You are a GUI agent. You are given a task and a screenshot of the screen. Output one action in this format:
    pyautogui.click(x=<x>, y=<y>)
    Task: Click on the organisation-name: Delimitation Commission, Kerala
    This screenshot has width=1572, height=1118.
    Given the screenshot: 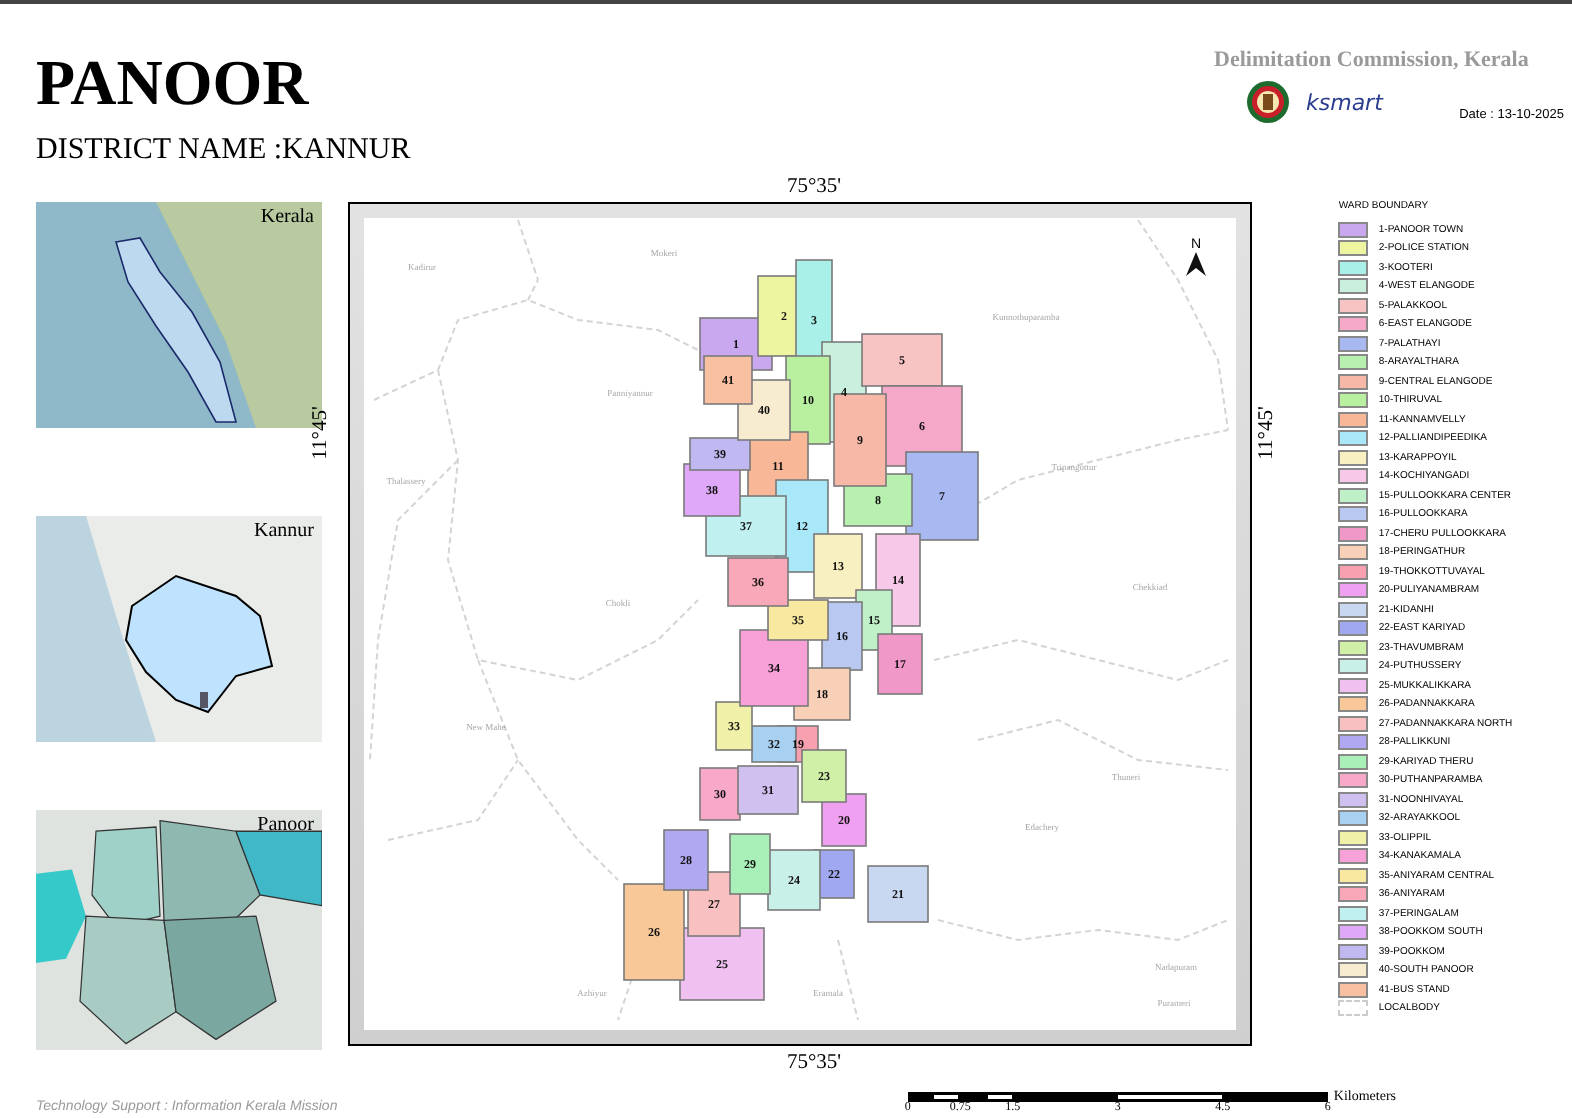 What is the action you would take?
    pyautogui.click(x=1372, y=60)
    